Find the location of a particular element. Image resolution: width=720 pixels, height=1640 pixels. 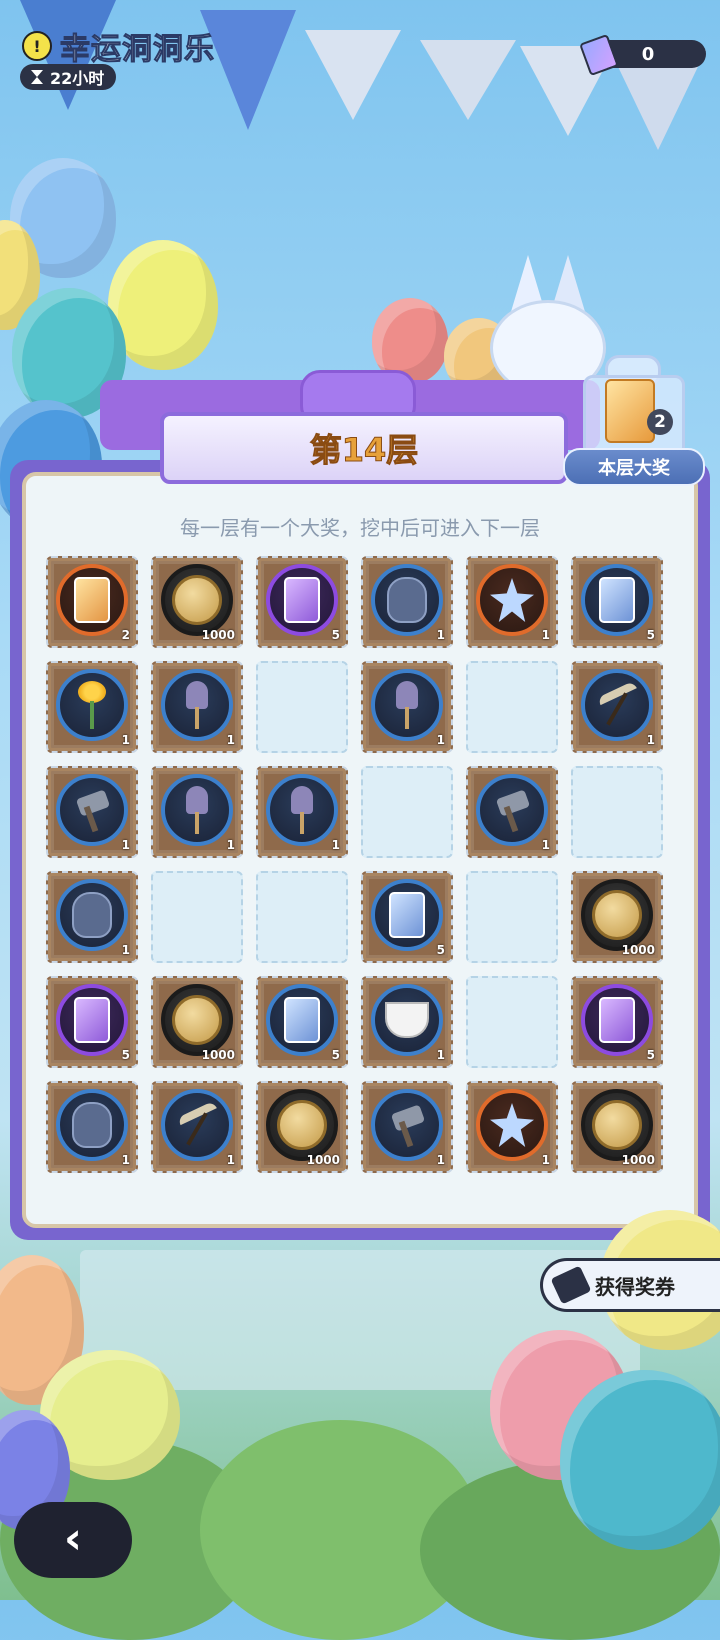

floor-title: 第14层 is located at coordinates (364, 448).